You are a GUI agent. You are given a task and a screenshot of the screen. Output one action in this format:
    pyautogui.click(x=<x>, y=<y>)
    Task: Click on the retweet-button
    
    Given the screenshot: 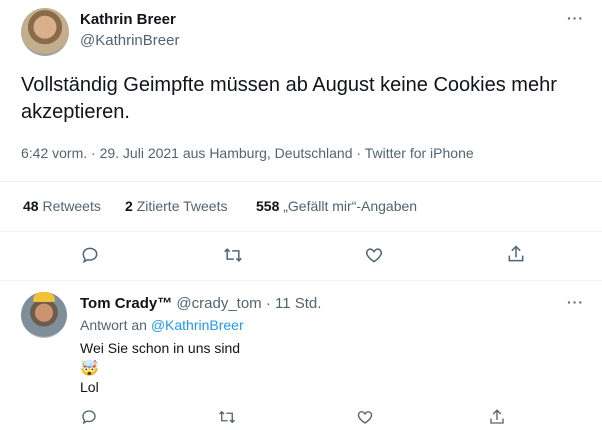 What is the action you would take?
    pyautogui.click(x=233, y=255)
    